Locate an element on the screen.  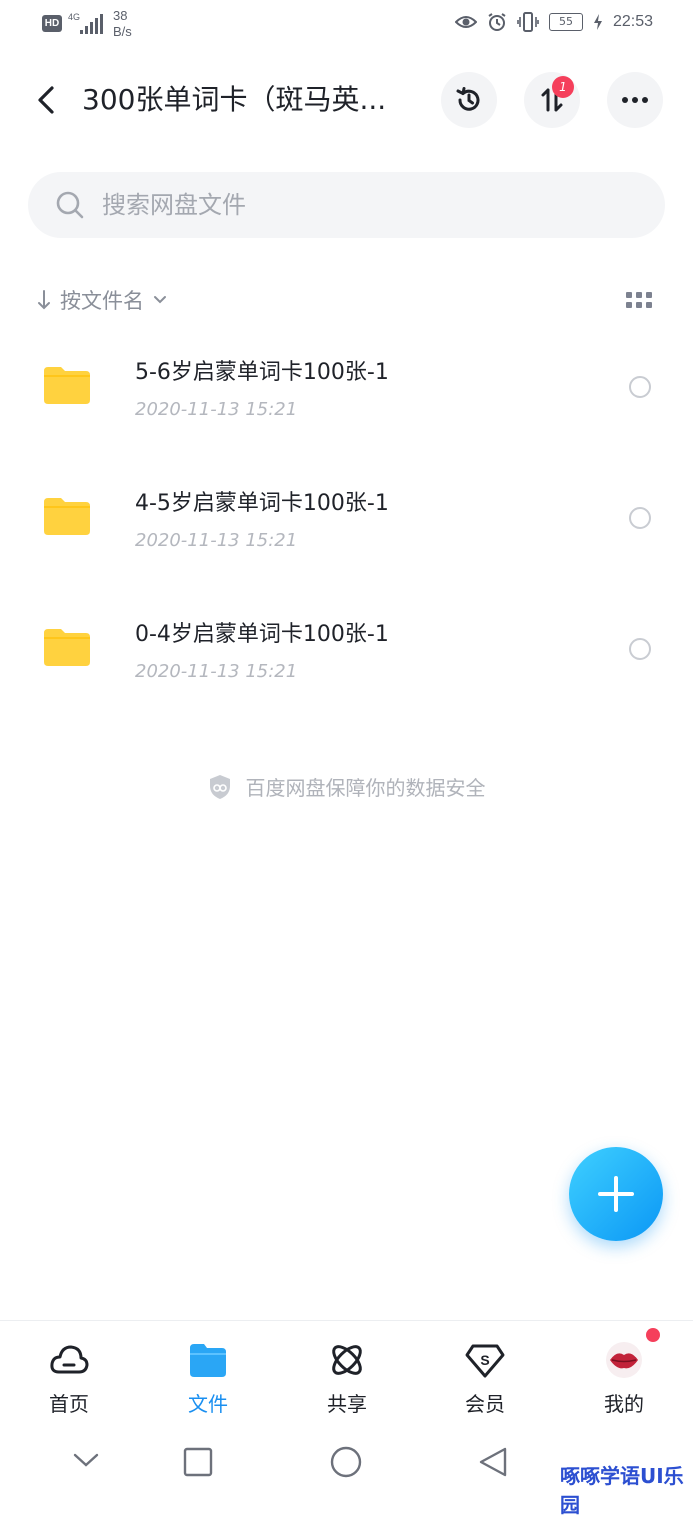
history-icon is located at coordinates (468, 99).